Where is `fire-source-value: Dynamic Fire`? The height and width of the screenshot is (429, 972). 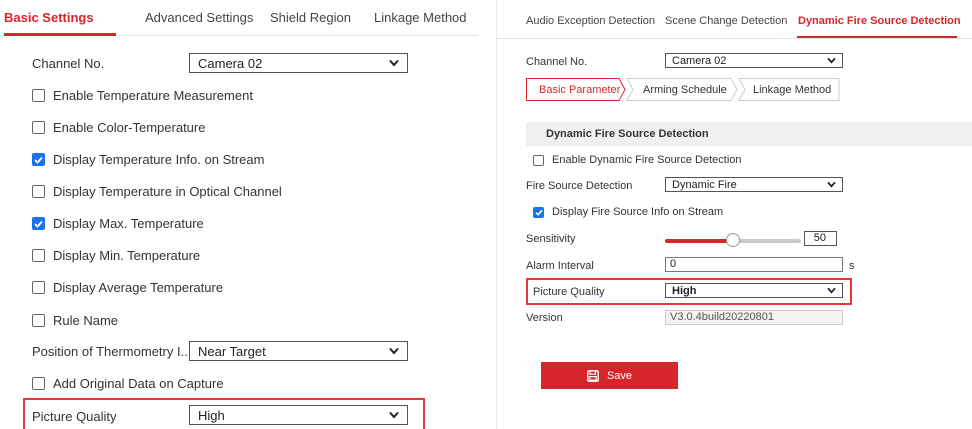
fire-source-value: Dynamic Fire is located at coordinates (704, 184).